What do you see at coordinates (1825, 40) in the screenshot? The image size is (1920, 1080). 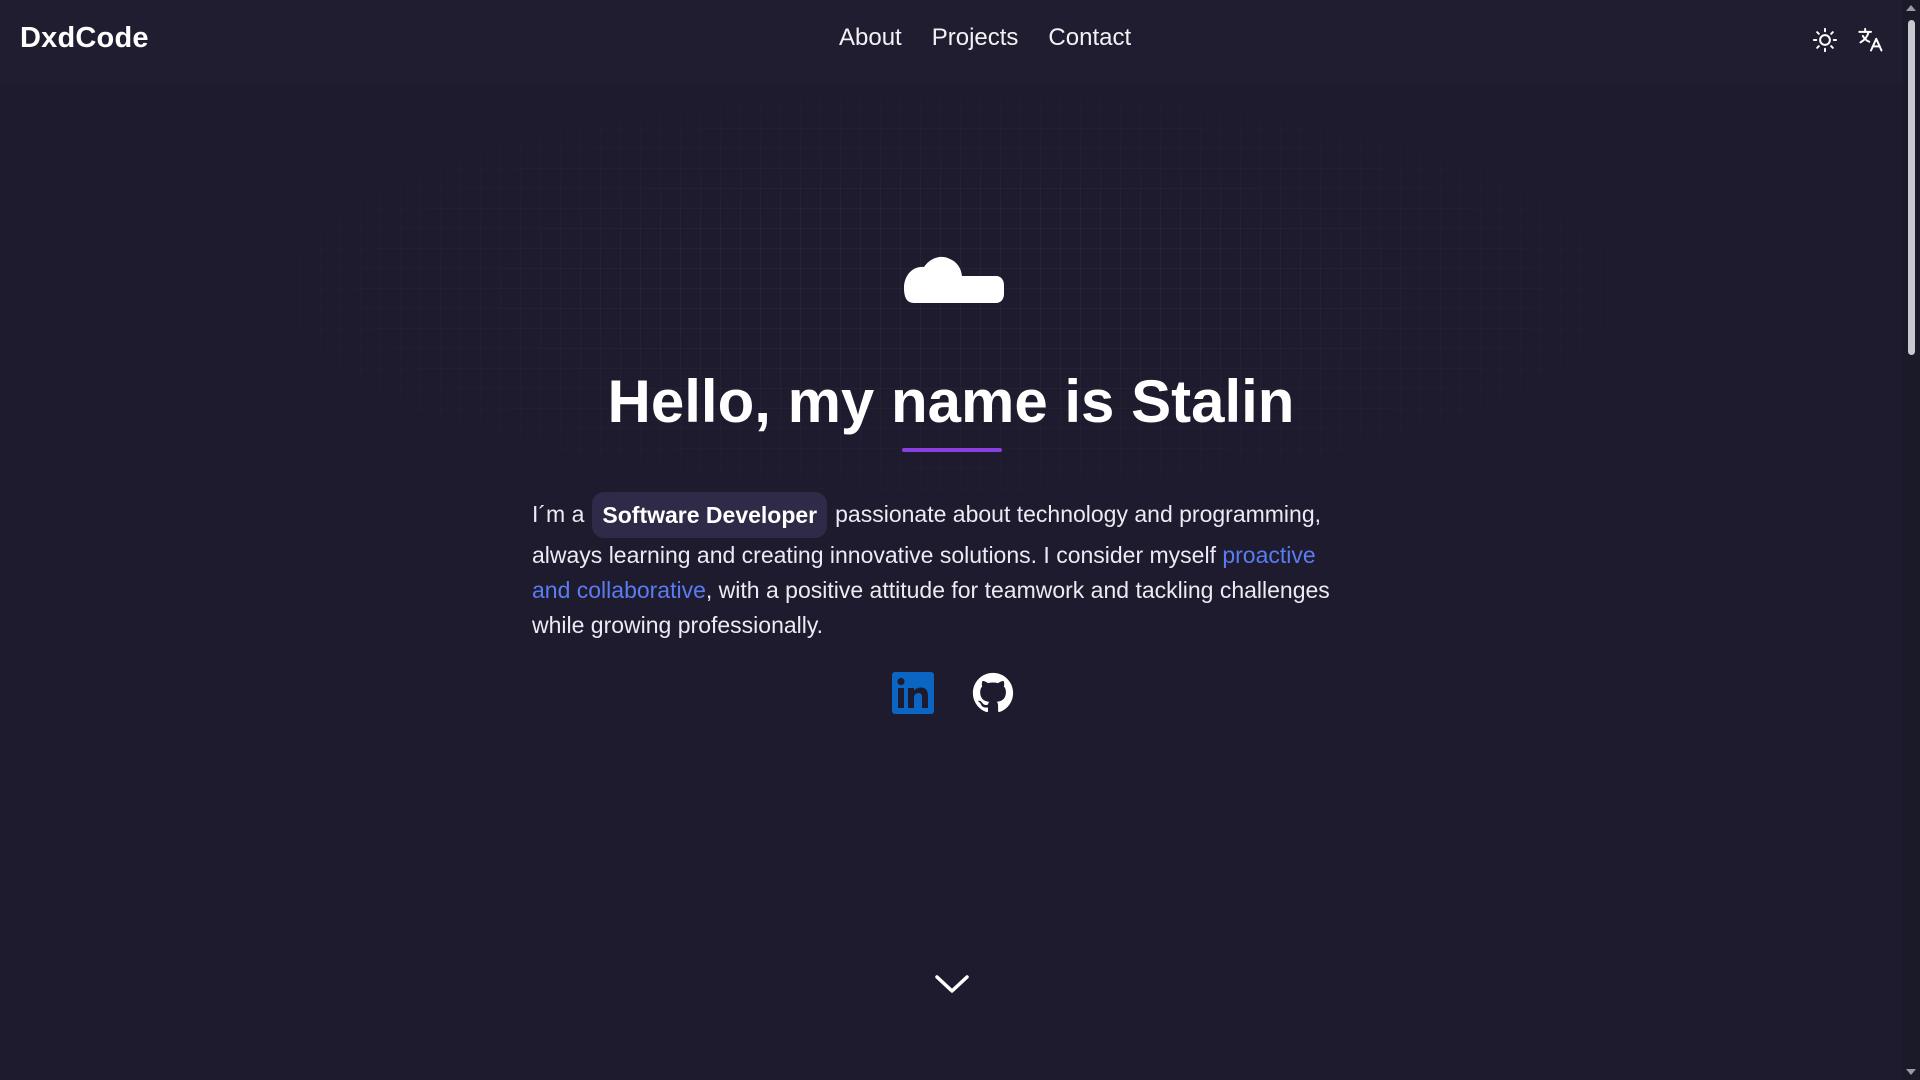 I see `sun-icon` at bounding box center [1825, 40].